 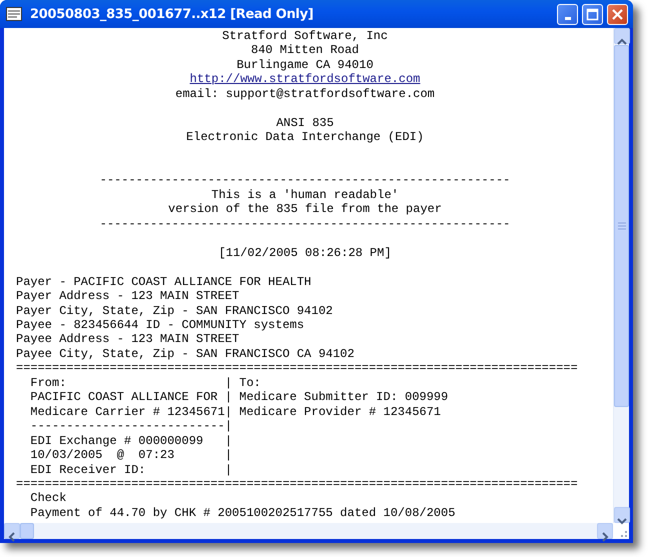 What do you see at coordinates (305, 36) in the screenshot?
I see `text-line: Stratford Software, Inc` at bounding box center [305, 36].